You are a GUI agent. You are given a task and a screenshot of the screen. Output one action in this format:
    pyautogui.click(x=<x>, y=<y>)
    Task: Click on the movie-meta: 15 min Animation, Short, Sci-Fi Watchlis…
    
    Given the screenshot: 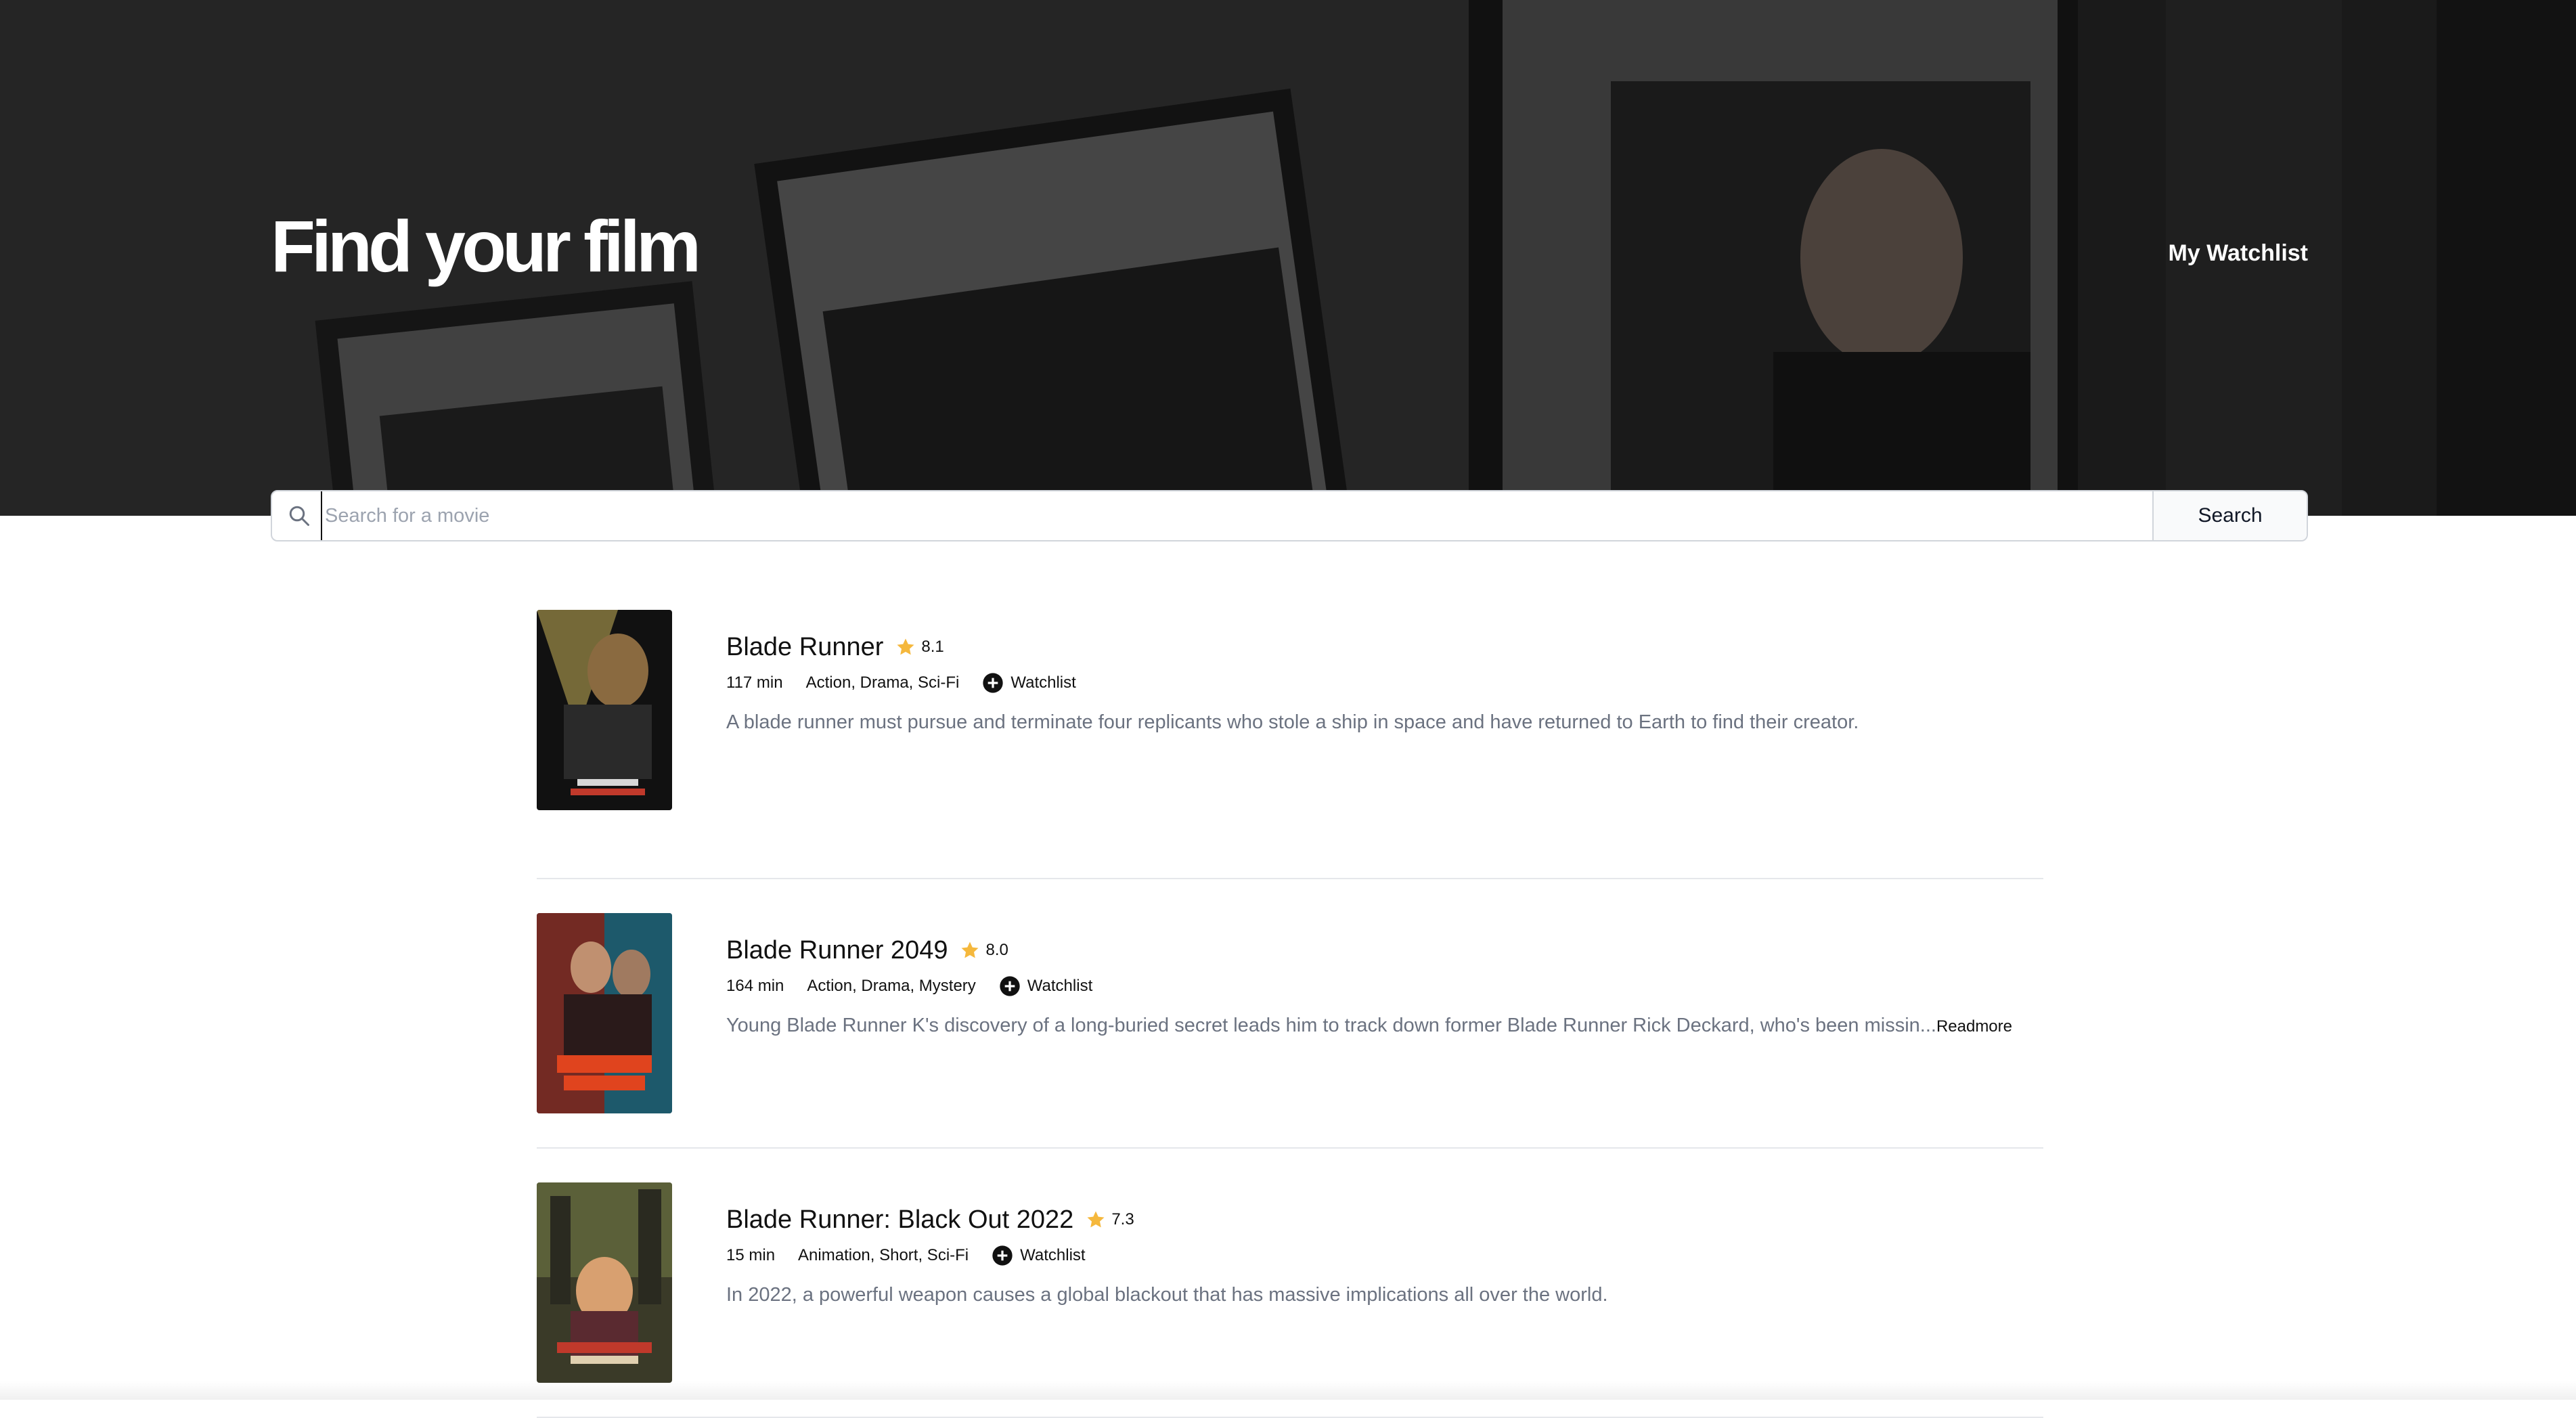 What is the action you would take?
    pyautogui.click(x=1384, y=1256)
    